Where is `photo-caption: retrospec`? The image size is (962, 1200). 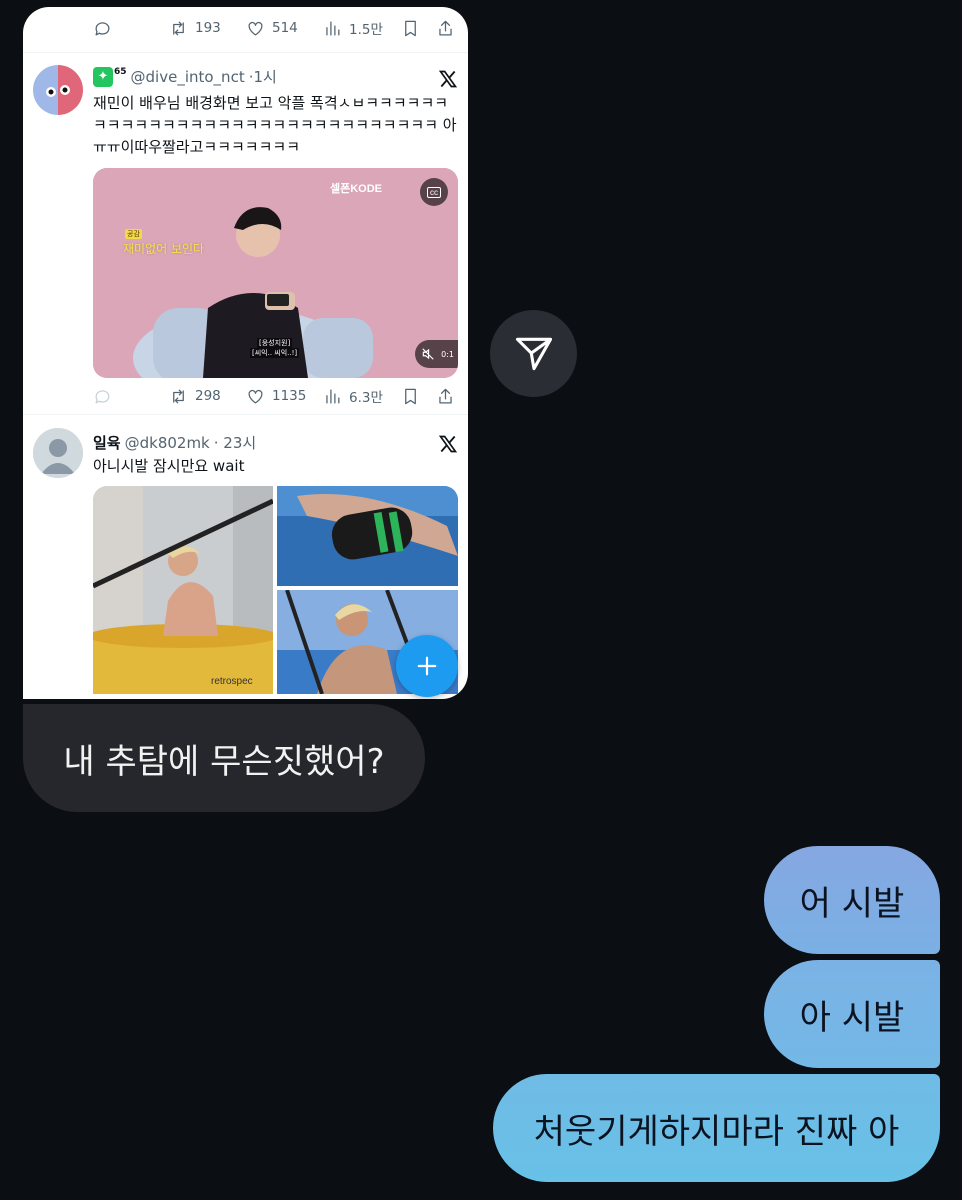
photo-caption: retrospec is located at coordinates (232, 681).